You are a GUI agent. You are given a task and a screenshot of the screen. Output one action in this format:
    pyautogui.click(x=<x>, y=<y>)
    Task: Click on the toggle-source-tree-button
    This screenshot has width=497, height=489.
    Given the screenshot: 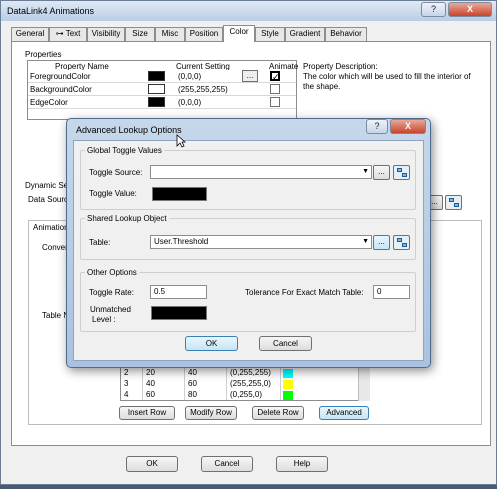 What is the action you would take?
    pyautogui.click(x=401, y=172)
    